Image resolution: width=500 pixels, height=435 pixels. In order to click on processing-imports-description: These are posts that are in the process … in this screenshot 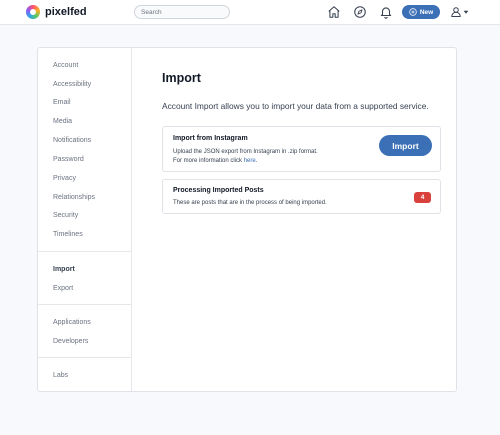, I will do `click(250, 203)`.